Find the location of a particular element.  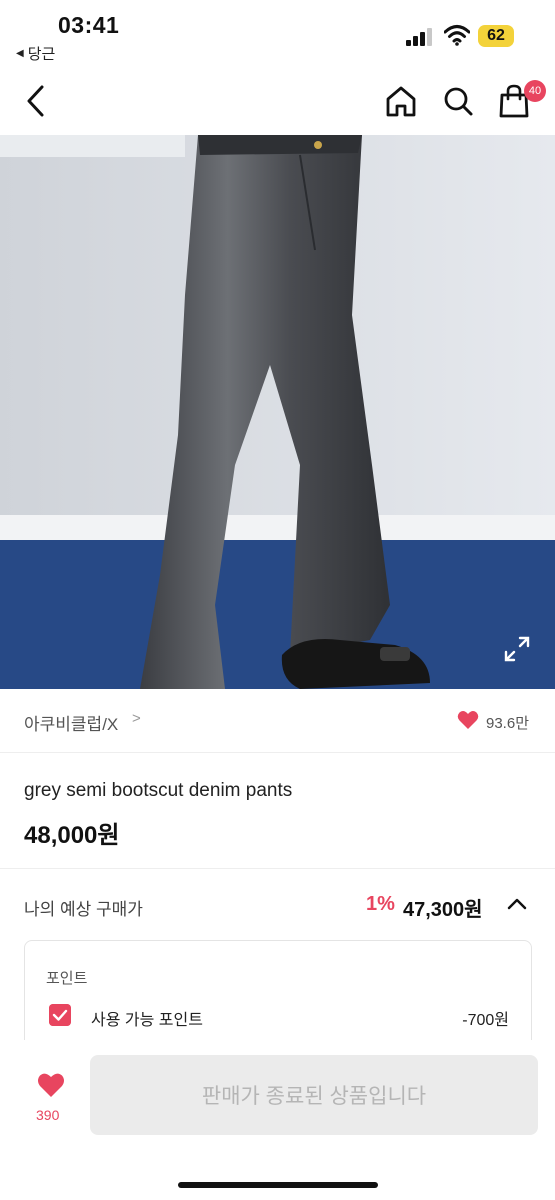

brand-like-count: 93.6만 is located at coordinates (507, 723).